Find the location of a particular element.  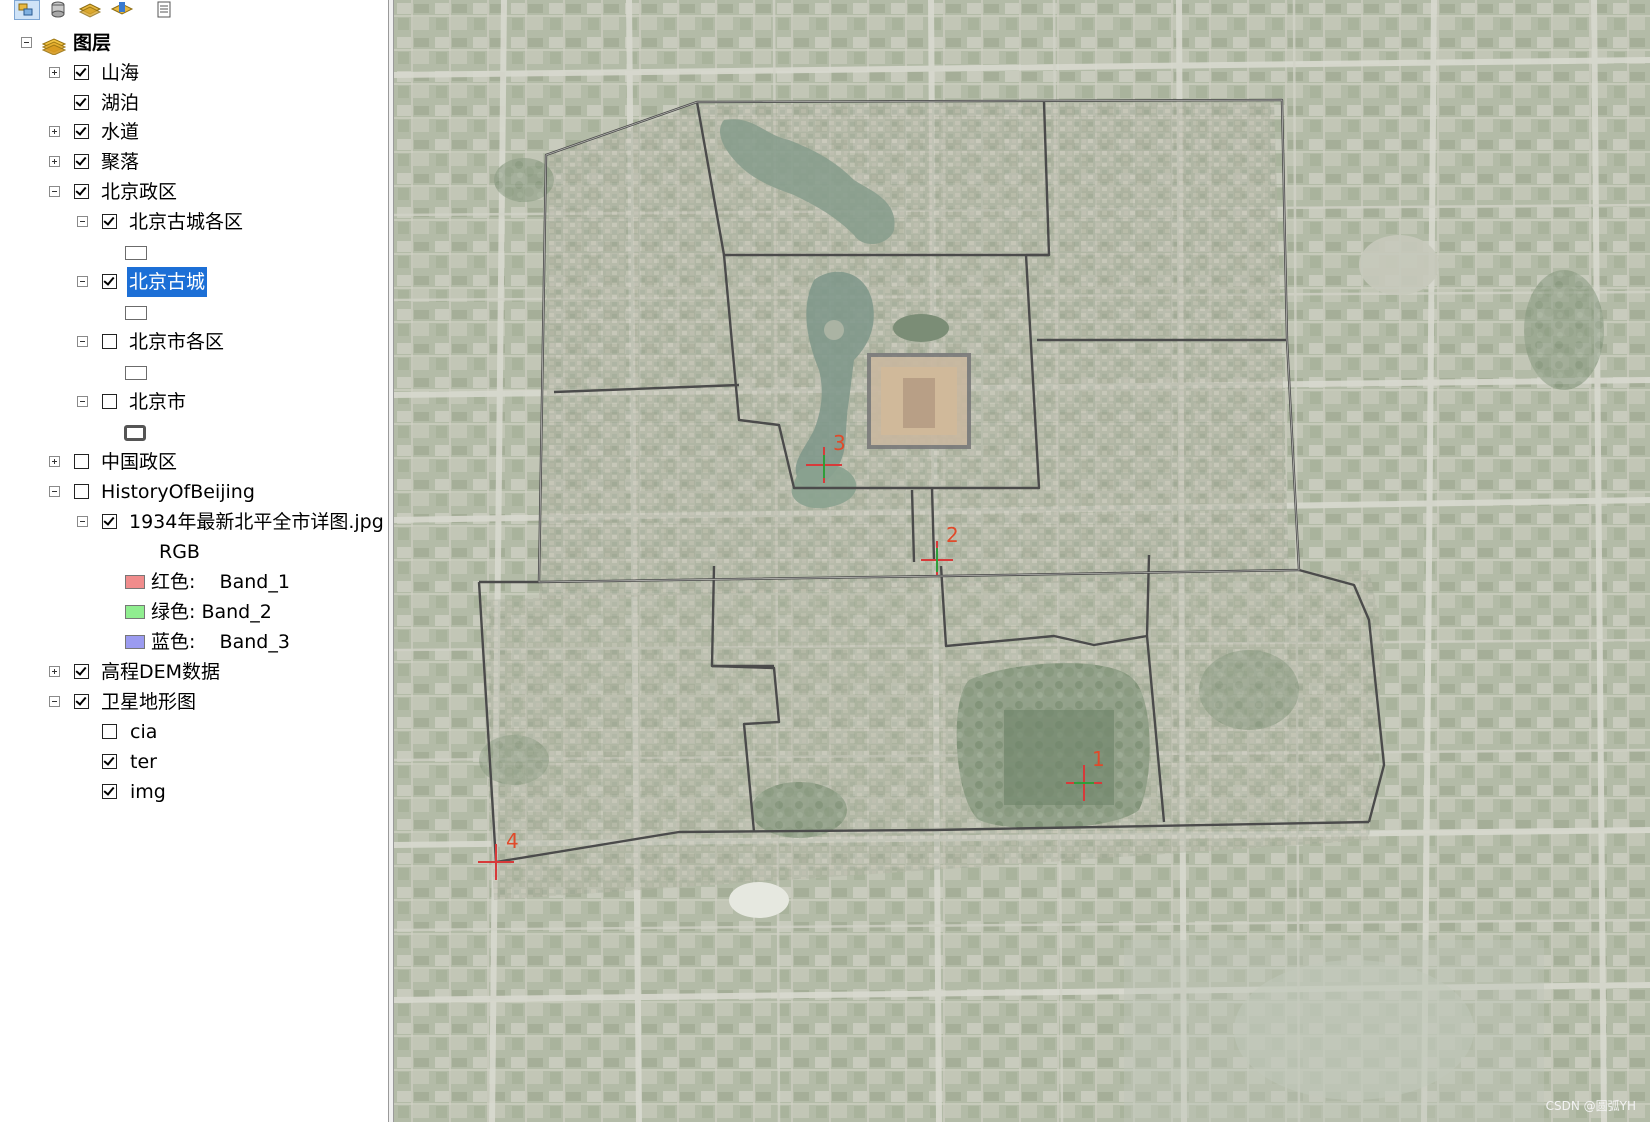

layer-label-selected: 北京古城 is located at coordinates (167, 282).